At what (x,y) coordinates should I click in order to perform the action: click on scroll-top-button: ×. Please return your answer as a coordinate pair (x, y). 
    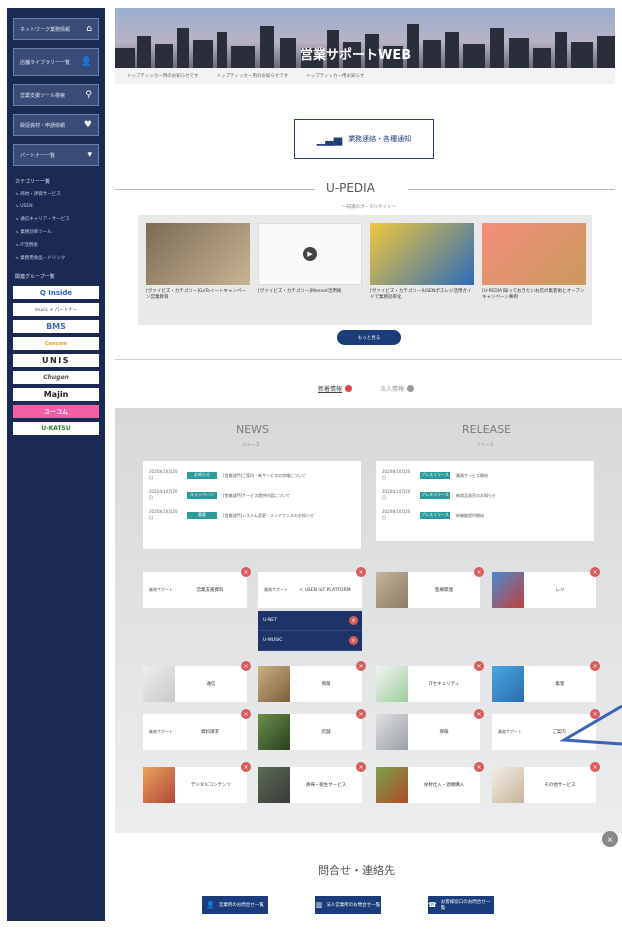
    Looking at the image, I should click on (610, 839).